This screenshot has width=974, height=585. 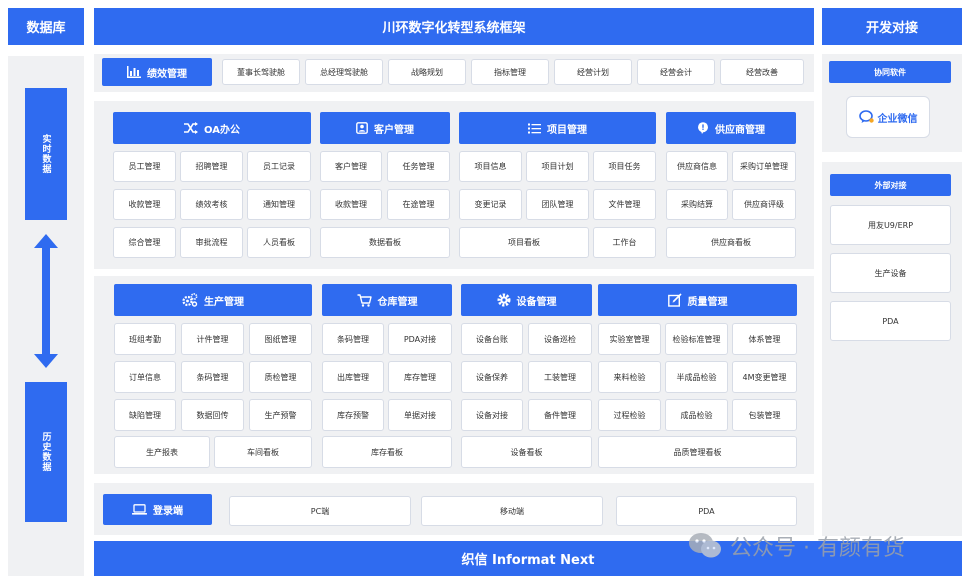 I want to click on wechat-icon, so click(x=705, y=545).